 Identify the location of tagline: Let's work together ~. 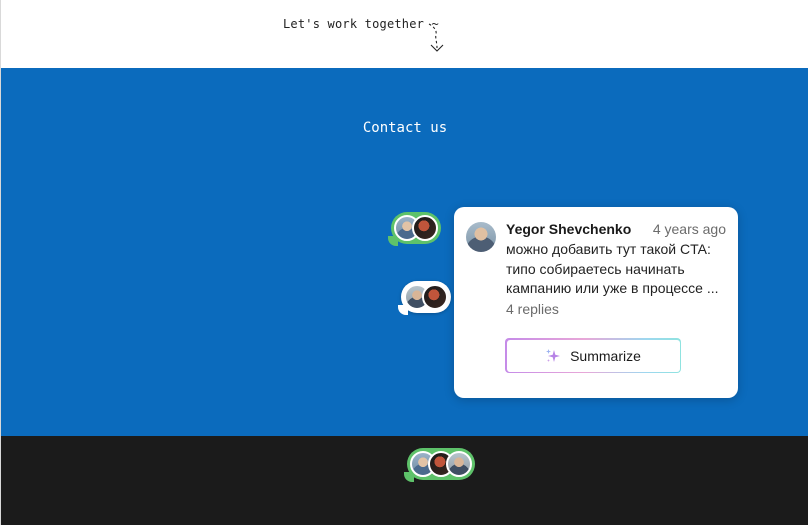
(361, 24).